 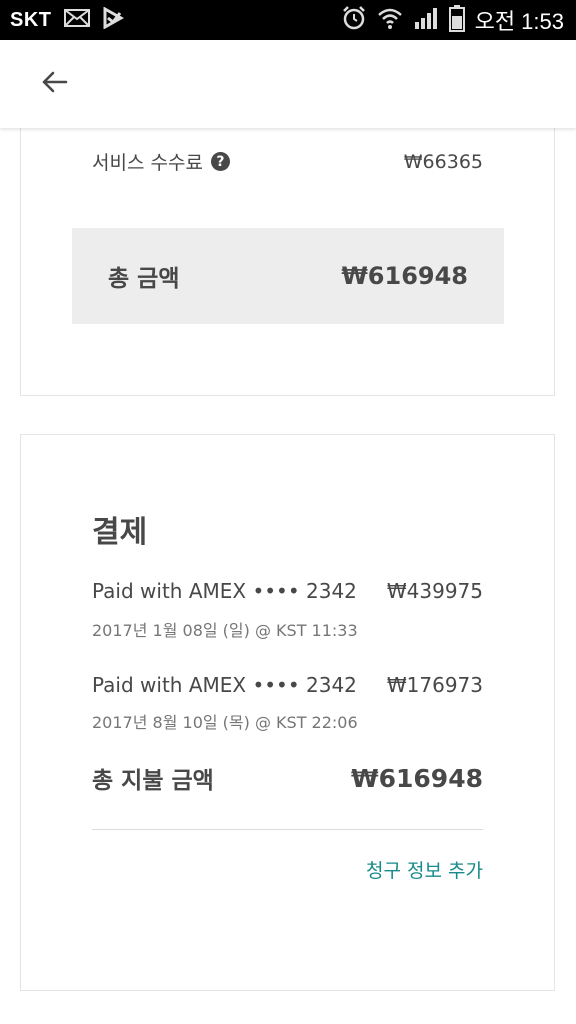 What do you see at coordinates (287, 829) in the screenshot?
I see `divider` at bounding box center [287, 829].